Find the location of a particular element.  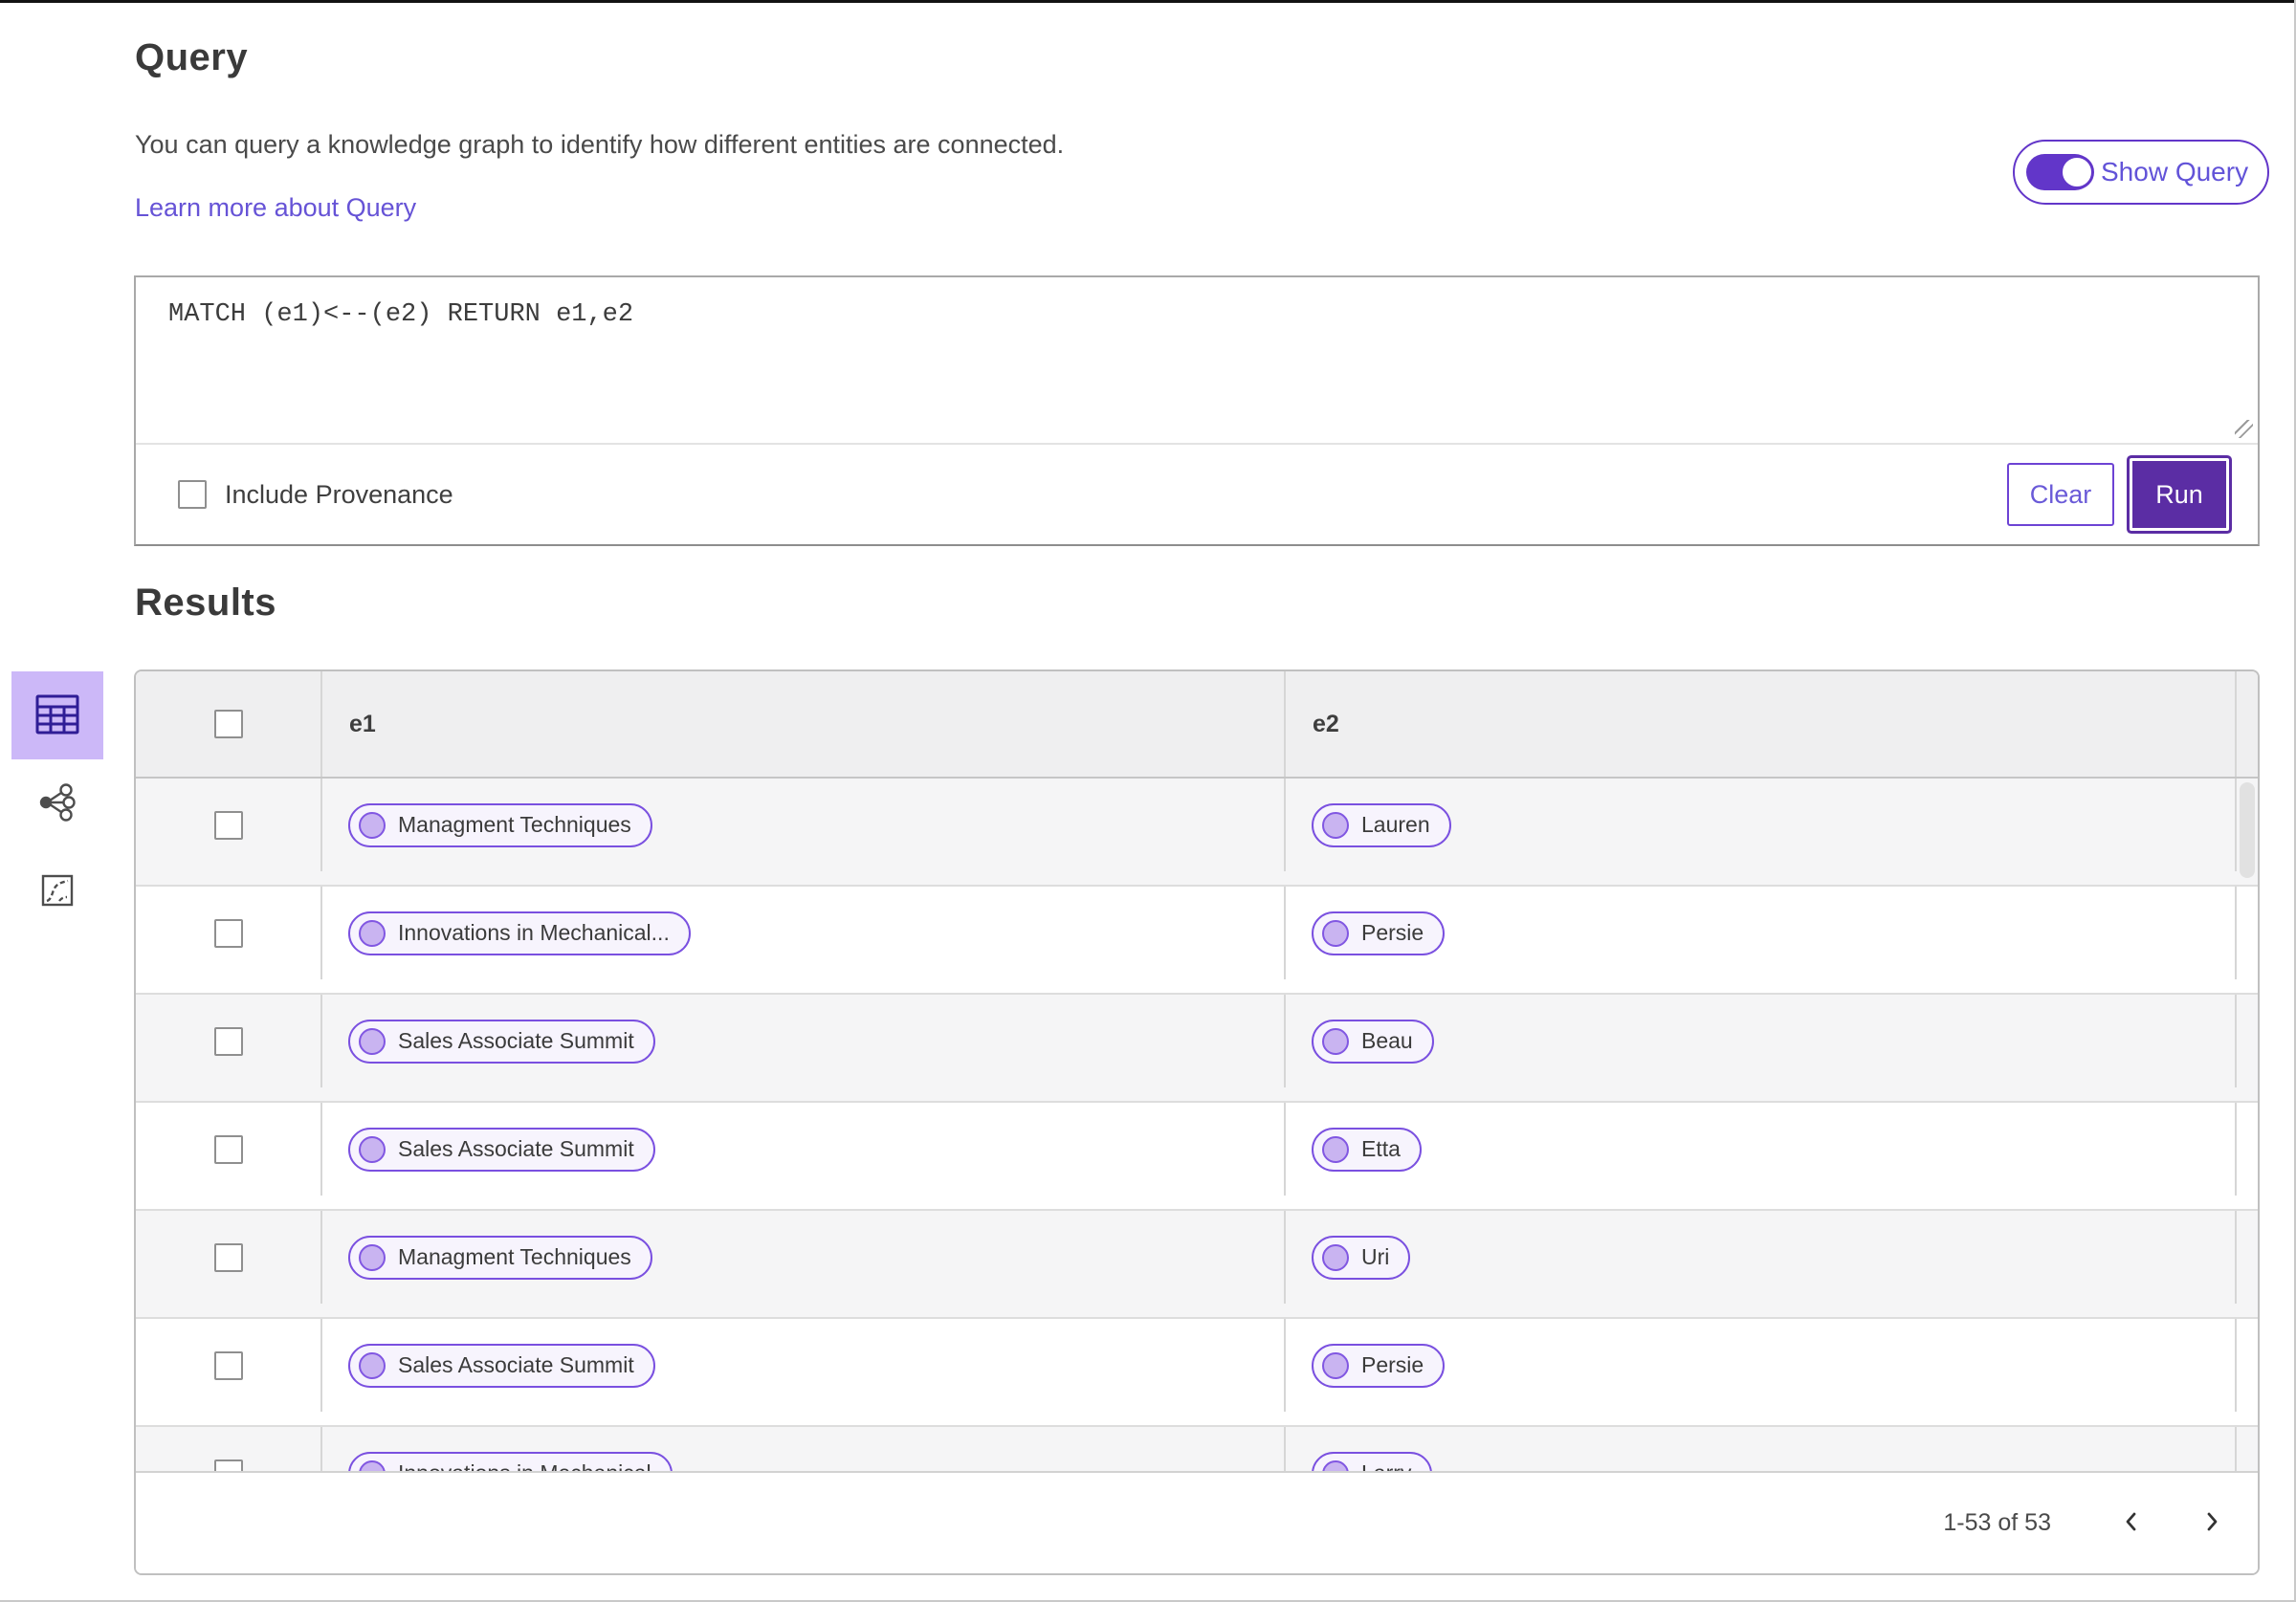

table-row: Managment Techniques Lauren is located at coordinates (1197, 833).